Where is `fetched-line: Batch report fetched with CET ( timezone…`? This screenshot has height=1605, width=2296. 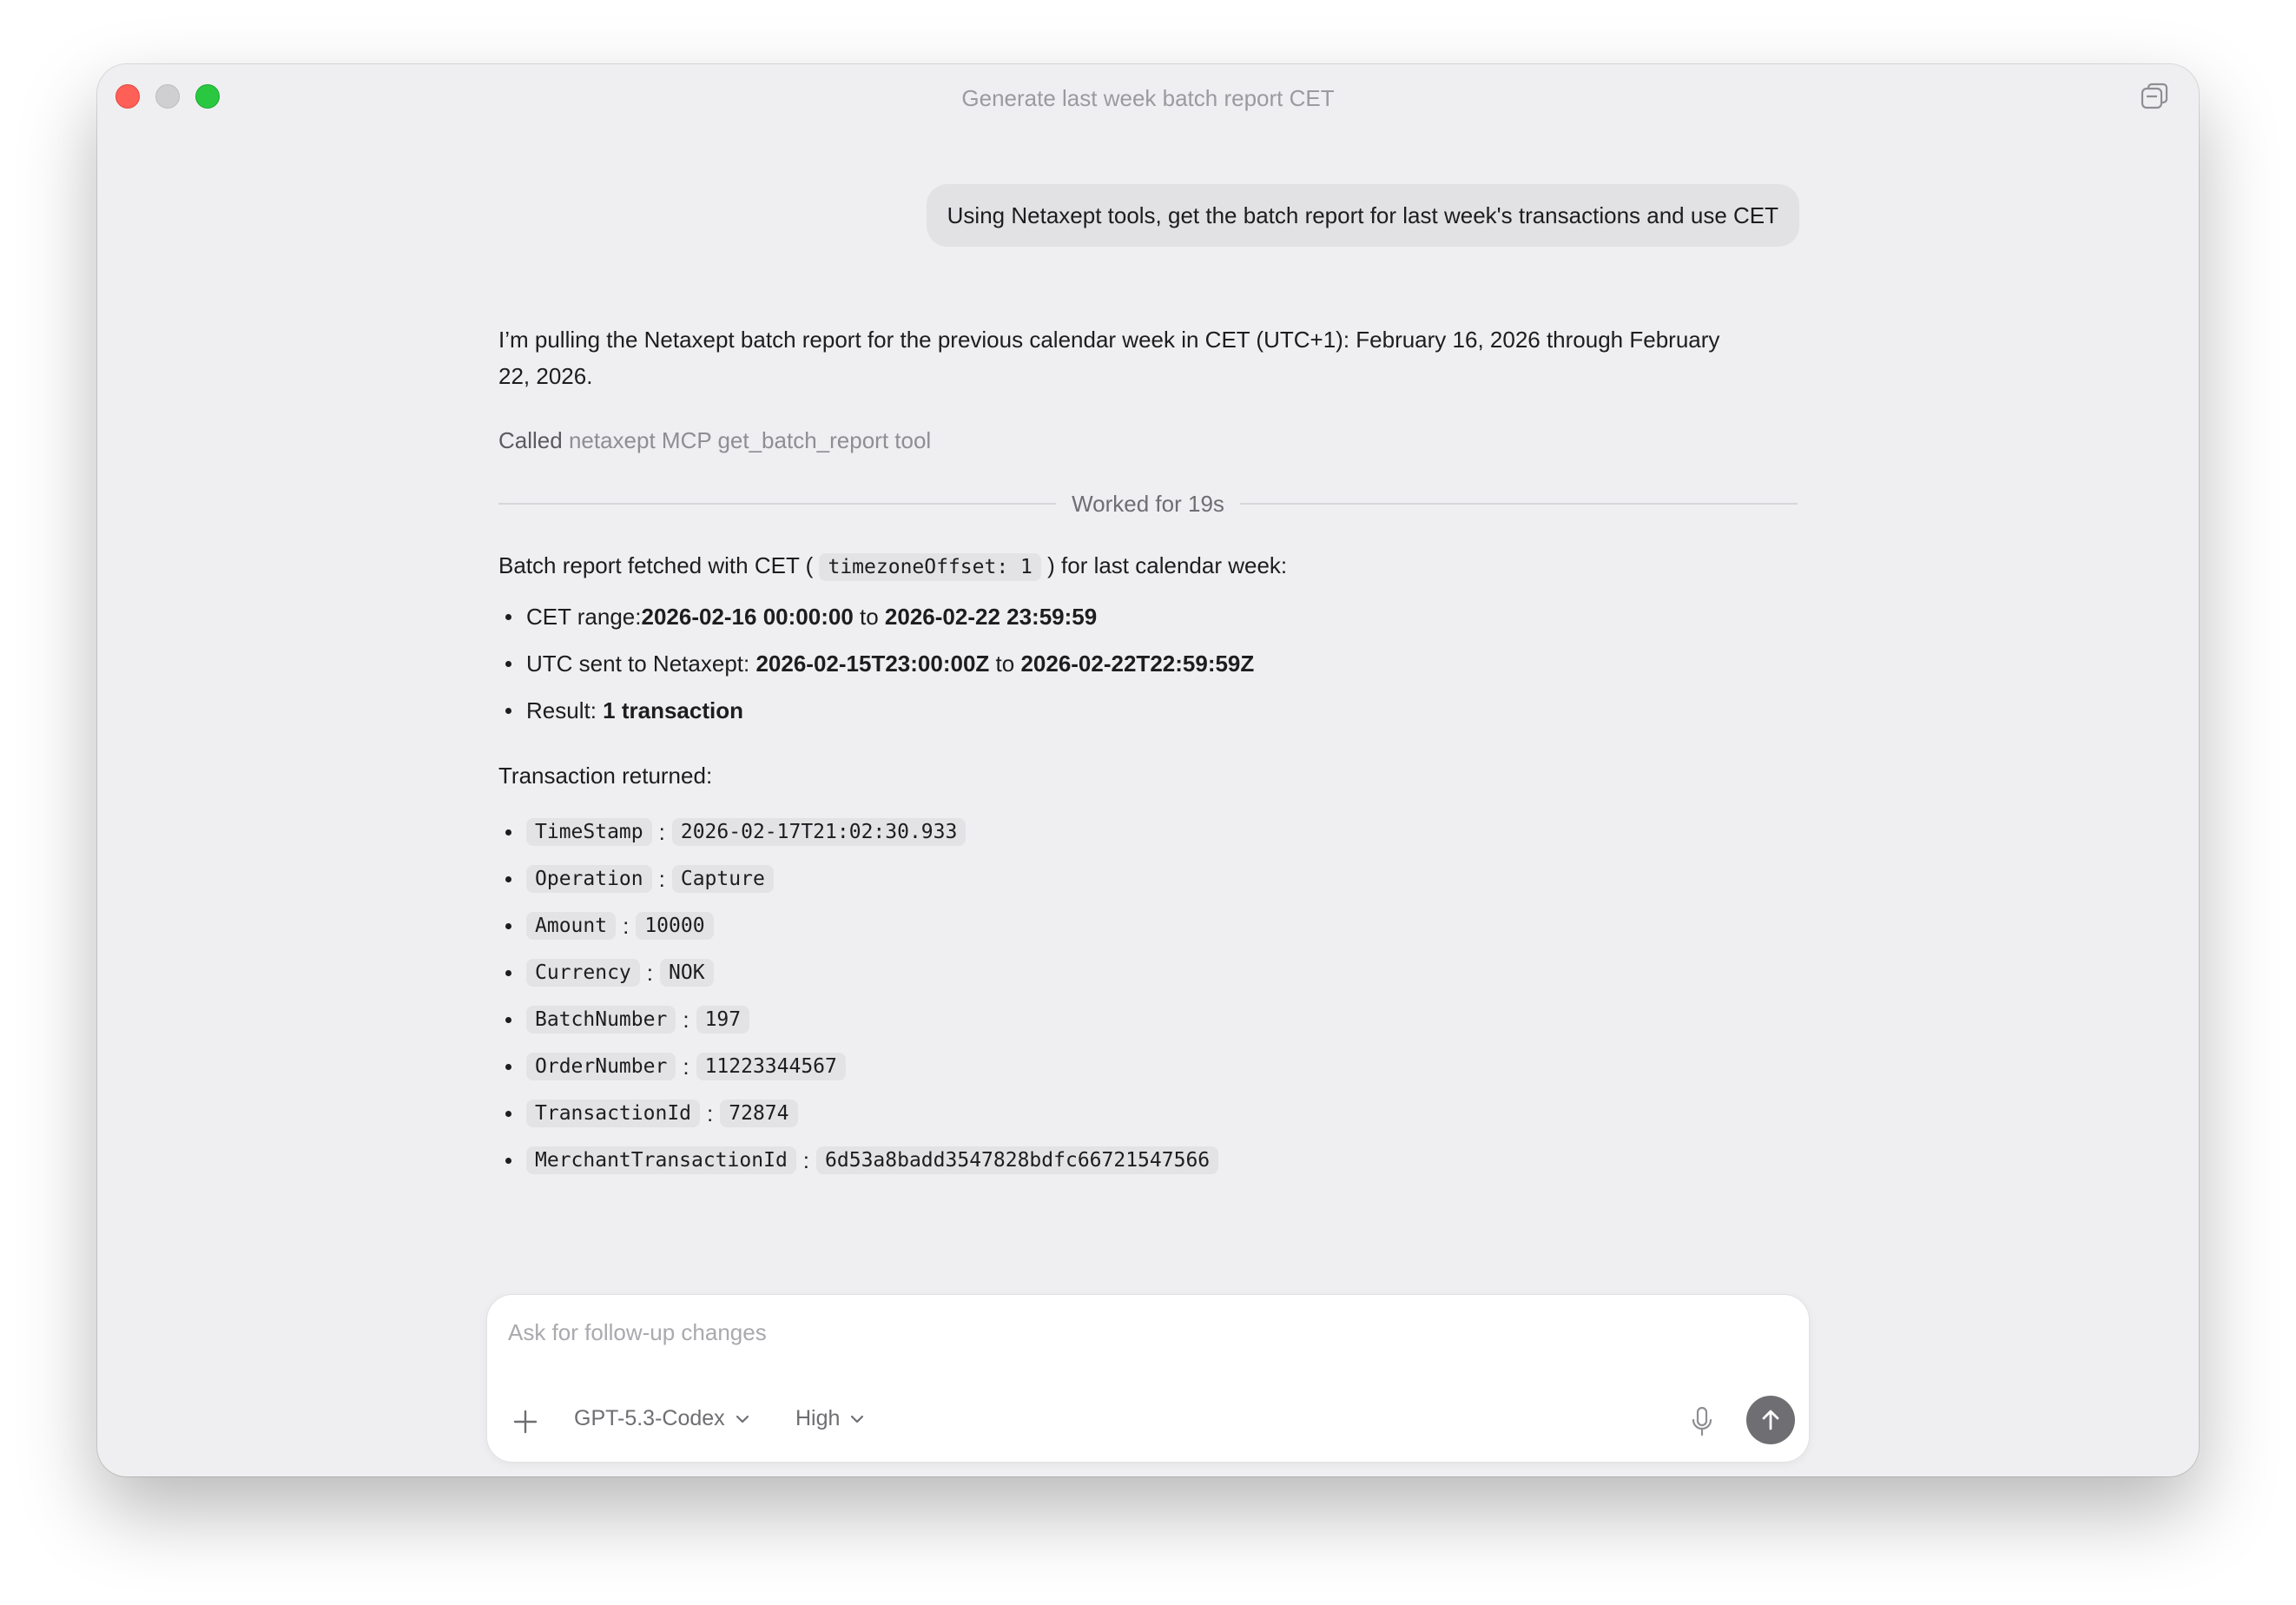 fetched-line: Batch report fetched with CET ( timezone… is located at coordinates (1150, 566).